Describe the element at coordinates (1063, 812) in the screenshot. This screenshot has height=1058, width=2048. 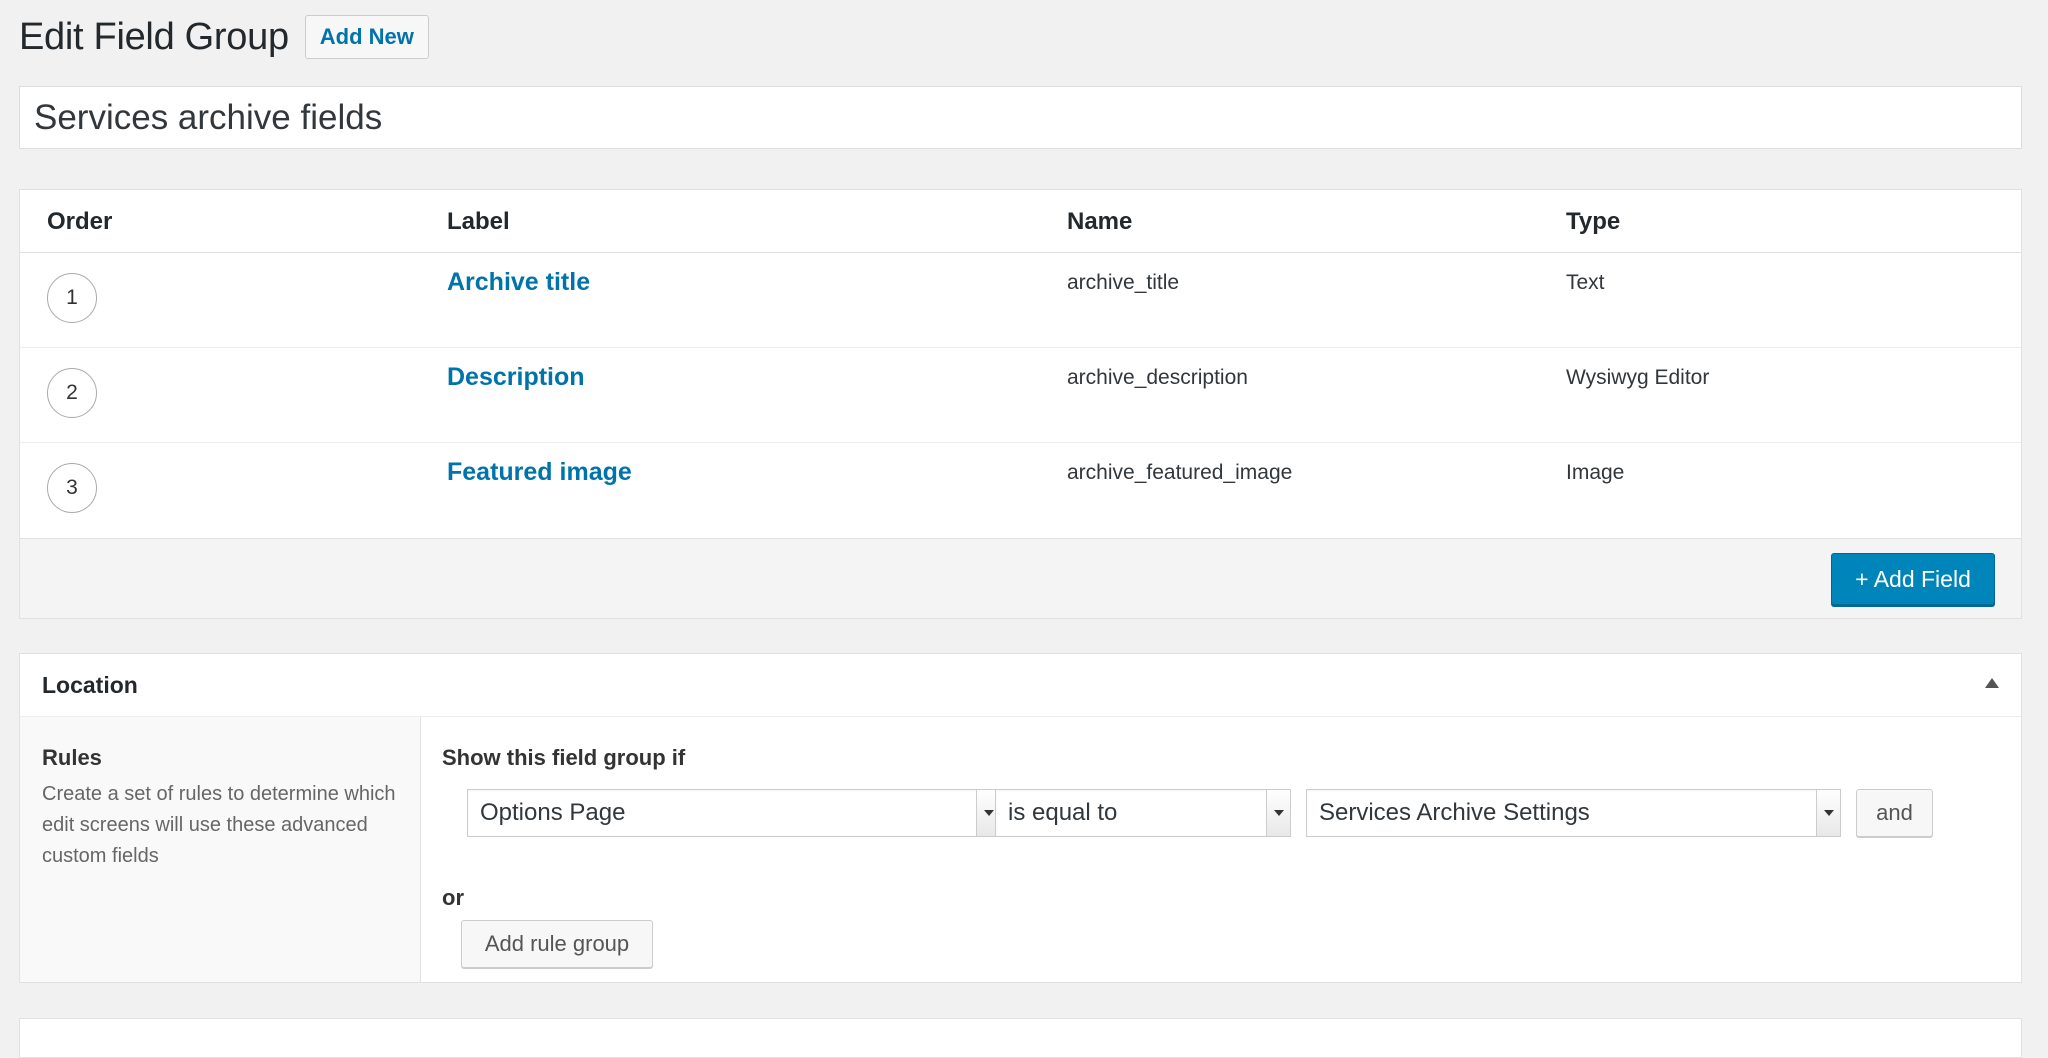
I see `rule-operator-value: is equal to` at that location.